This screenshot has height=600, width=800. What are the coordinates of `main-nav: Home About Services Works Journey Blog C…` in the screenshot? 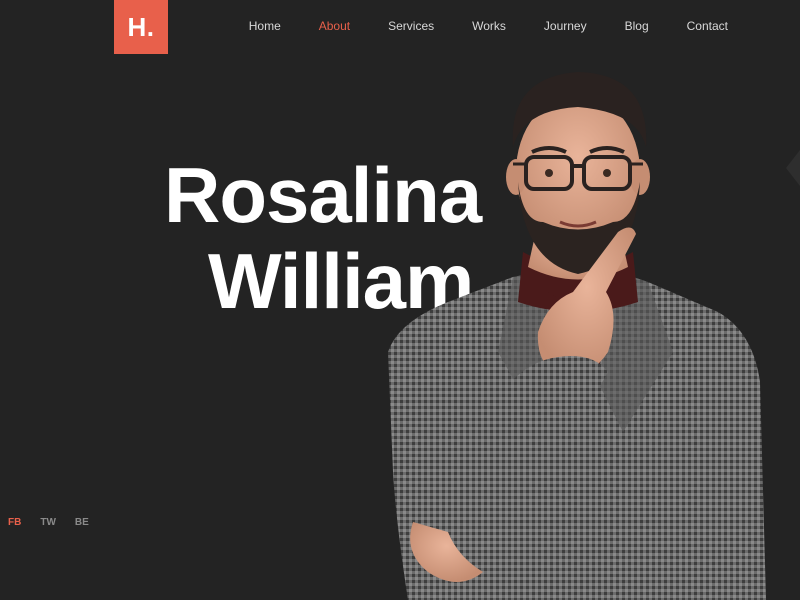 It's located at (469, 26).